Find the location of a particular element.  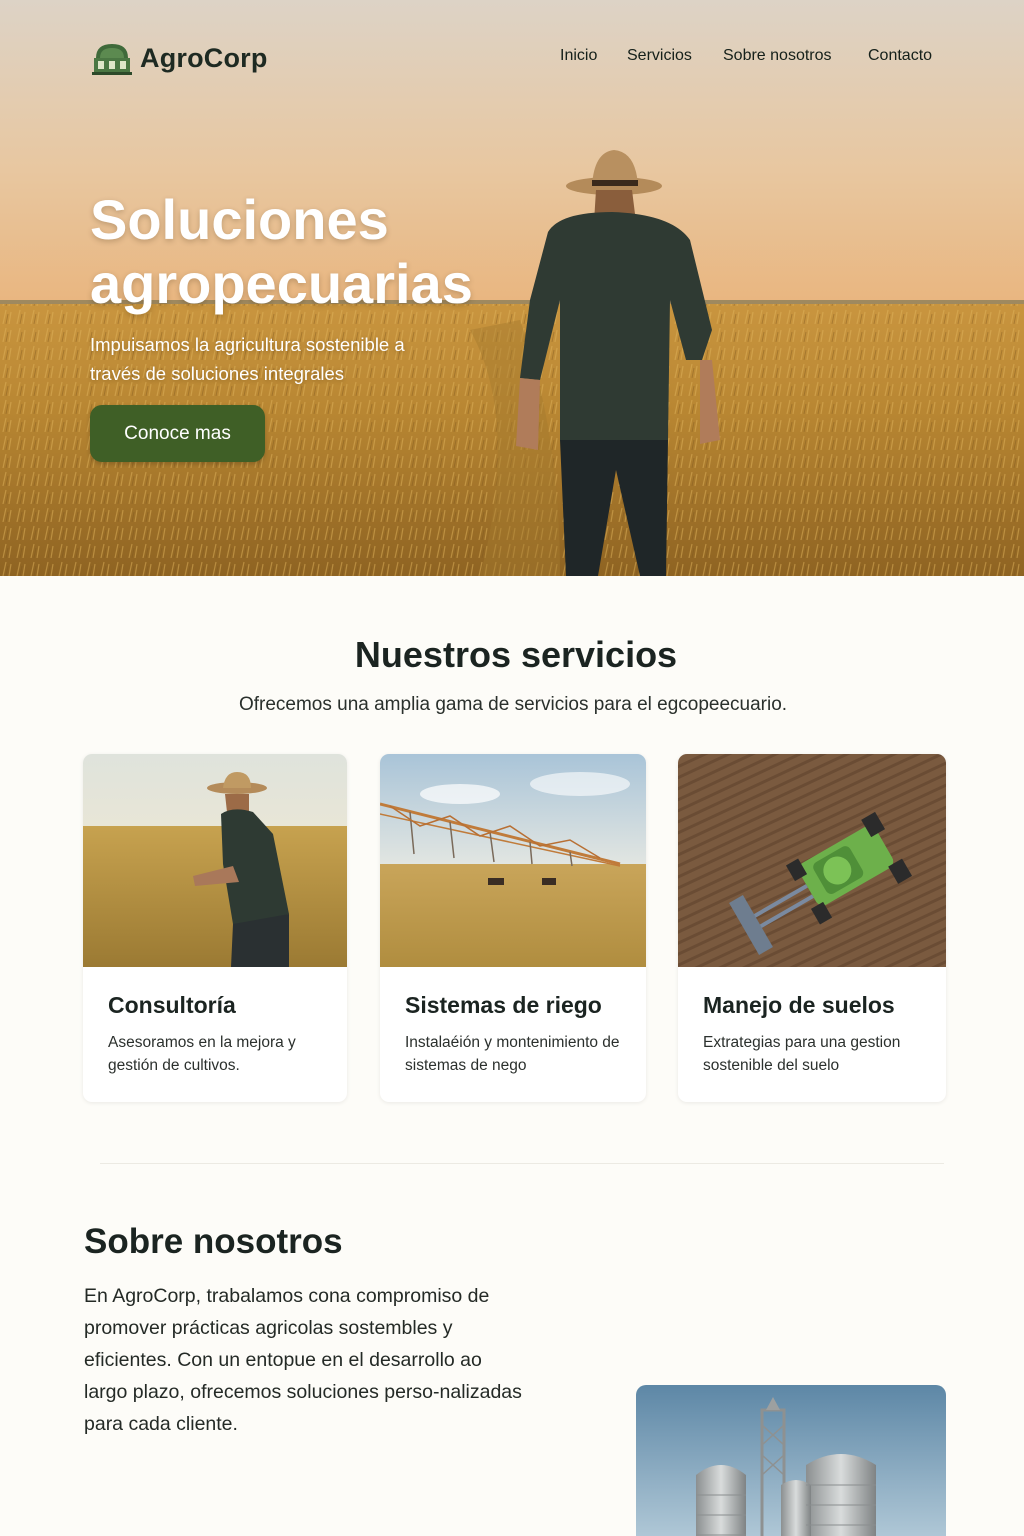

services-title: Nuestros servicios is located at coordinates (516, 654).